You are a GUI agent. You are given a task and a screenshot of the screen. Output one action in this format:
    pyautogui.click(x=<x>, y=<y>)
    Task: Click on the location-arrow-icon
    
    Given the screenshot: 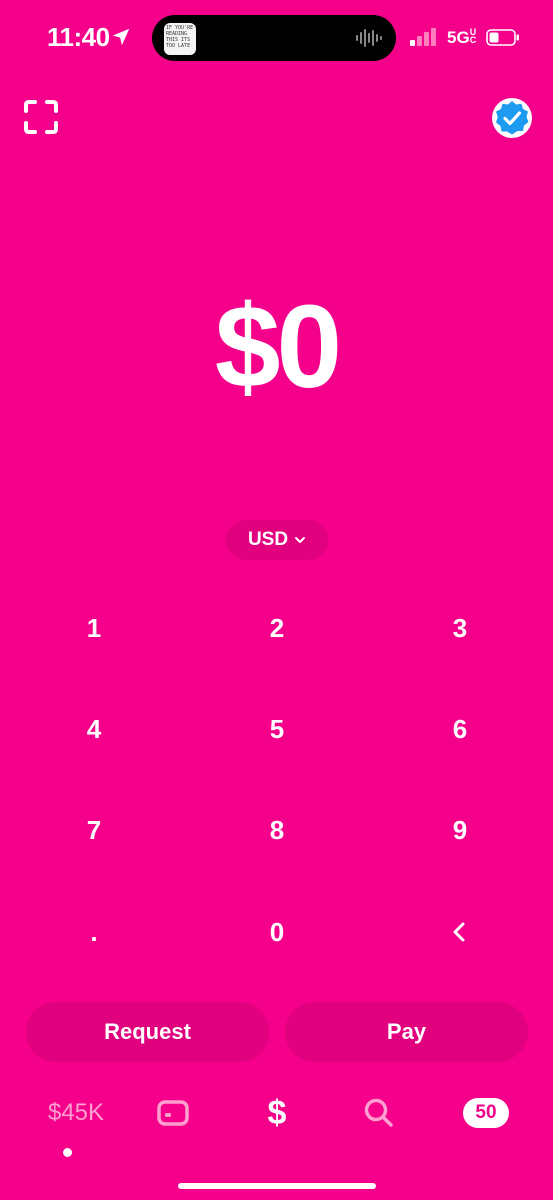 What is the action you would take?
    pyautogui.click(x=121, y=37)
    